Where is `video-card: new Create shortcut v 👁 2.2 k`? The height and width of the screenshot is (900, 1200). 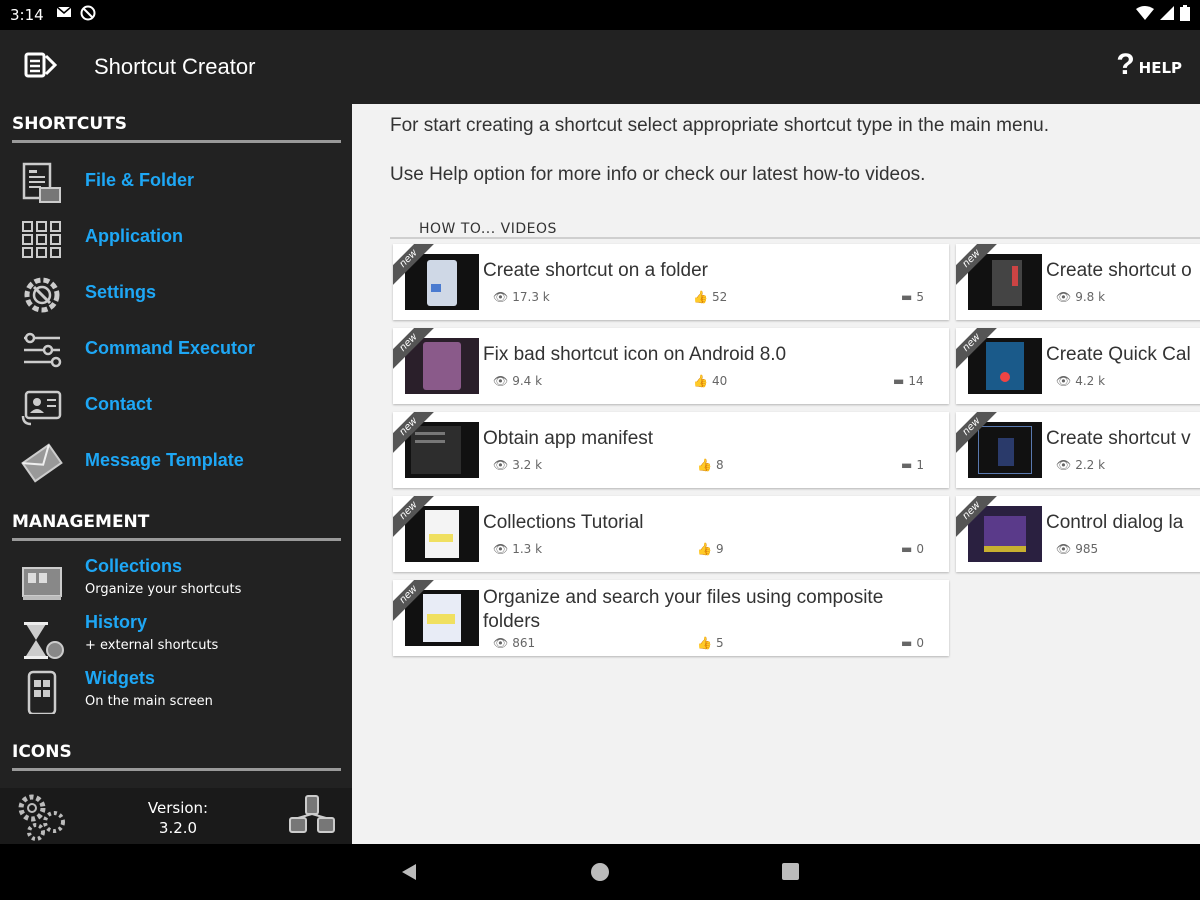
video-card: new Create shortcut v 👁 2.2 k is located at coordinates (1078, 450).